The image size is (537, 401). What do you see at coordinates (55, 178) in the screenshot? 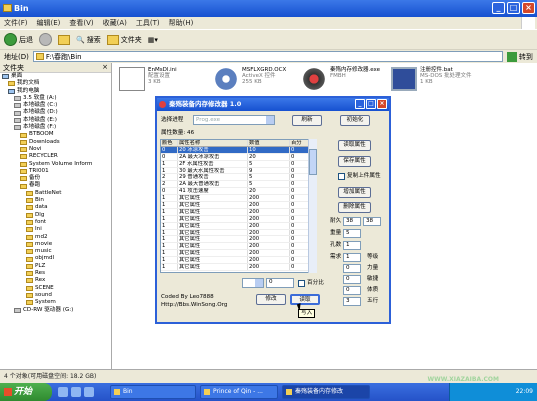
I see `tree-item: 备份` at bounding box center [55, 178].